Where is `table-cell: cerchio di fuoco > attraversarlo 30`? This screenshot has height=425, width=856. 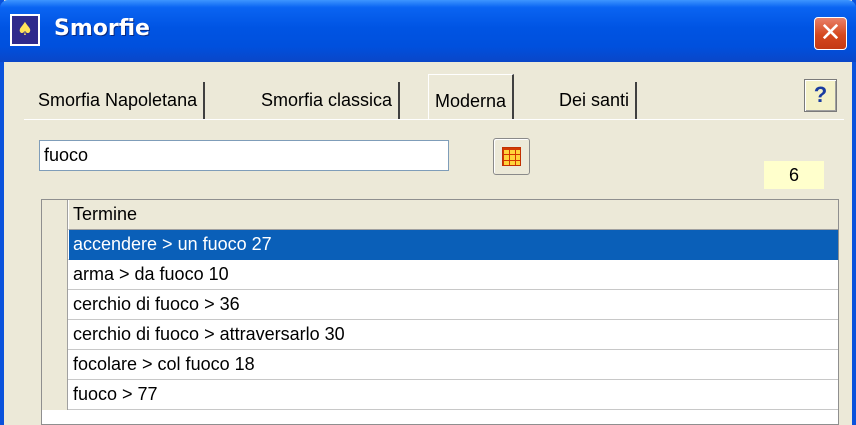
table-cell: cerchio di fuoco > attraversarlo 30 is located at coordinates (453, 335).